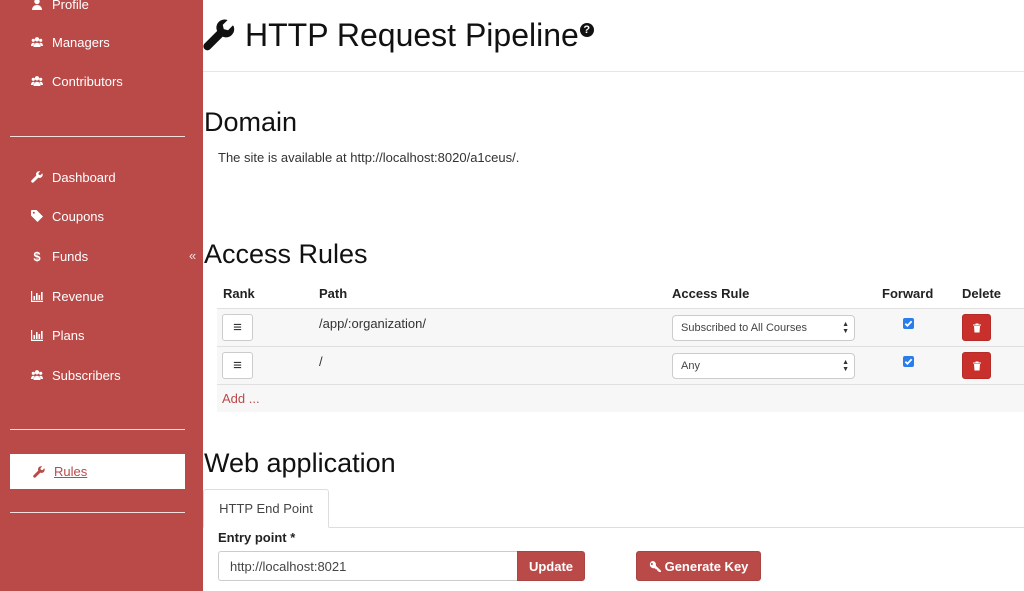 The image size is (1024, 591). I want to click on rule-path: /, so click(321, 361).